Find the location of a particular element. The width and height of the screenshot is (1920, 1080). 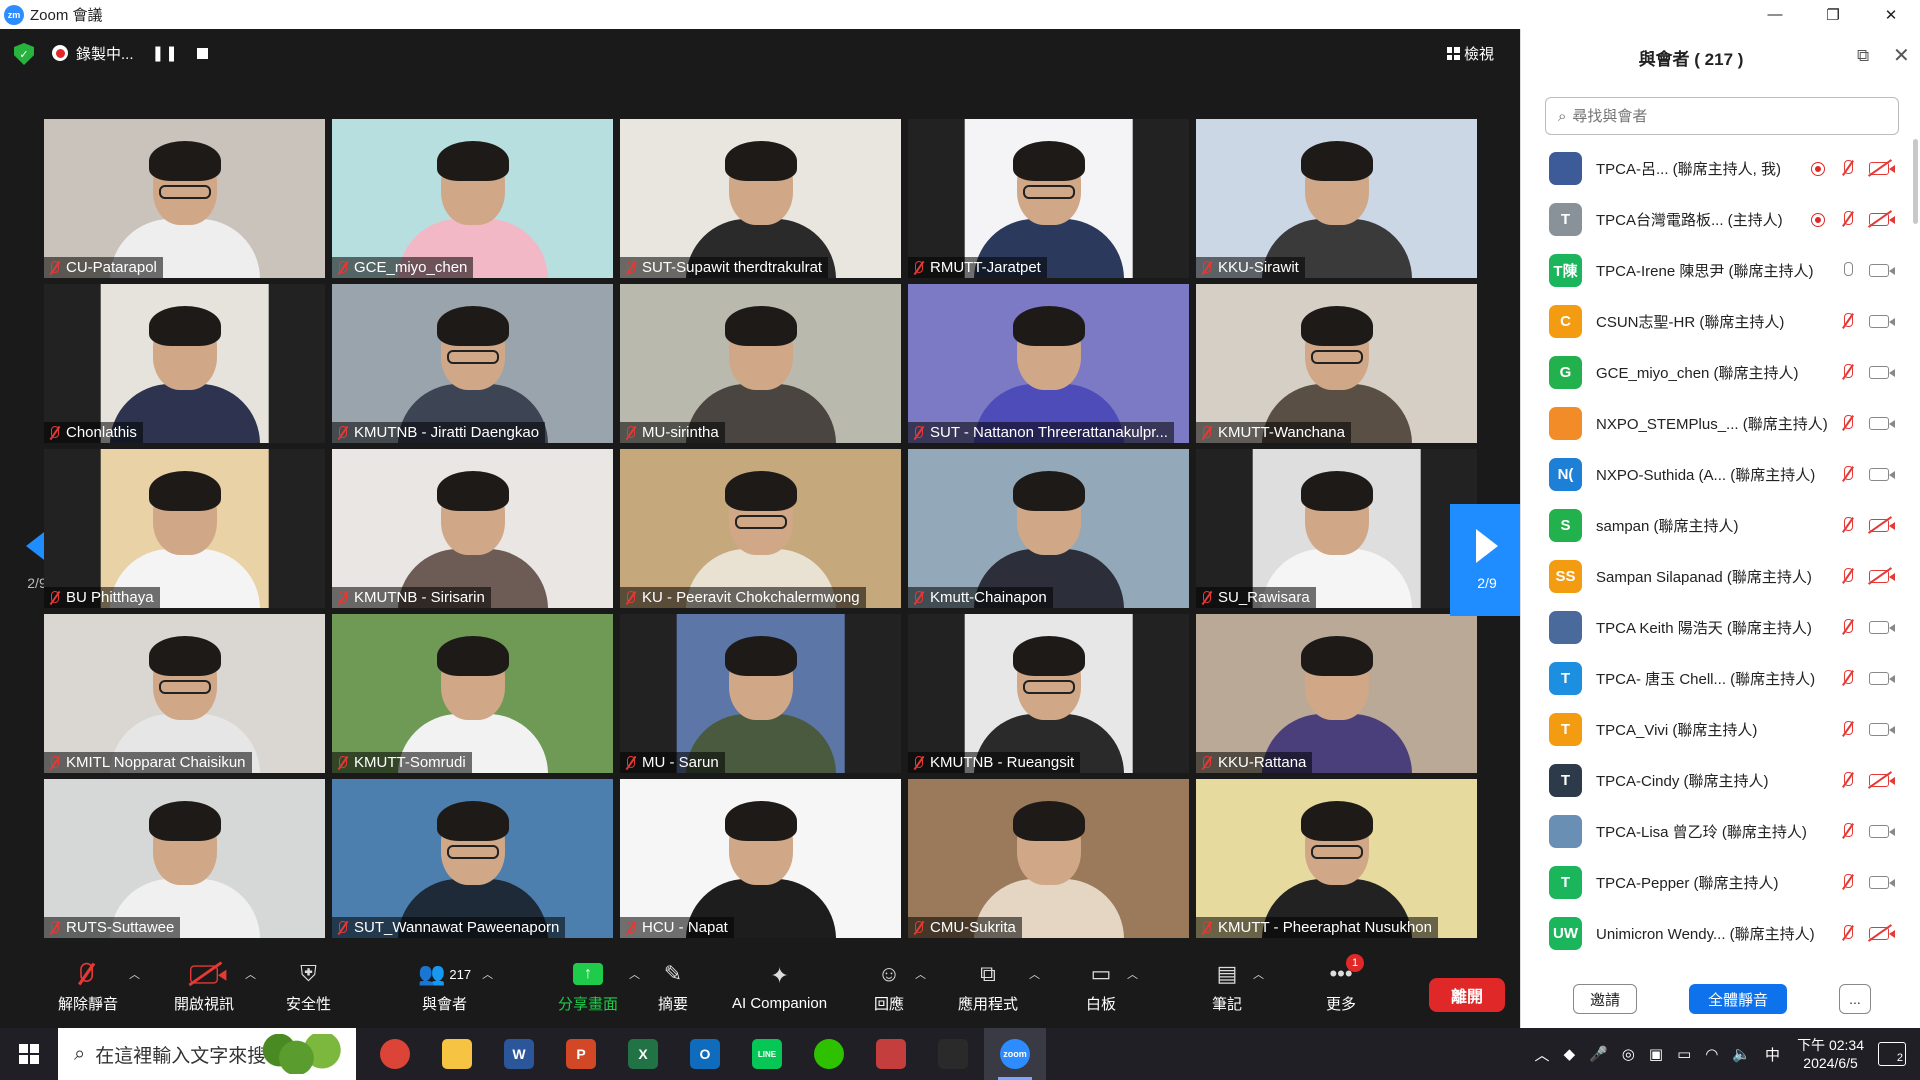

participant-row: N(NXPO-Suthida (A... (聯席主持人) is located at coordinates (1716, 474).